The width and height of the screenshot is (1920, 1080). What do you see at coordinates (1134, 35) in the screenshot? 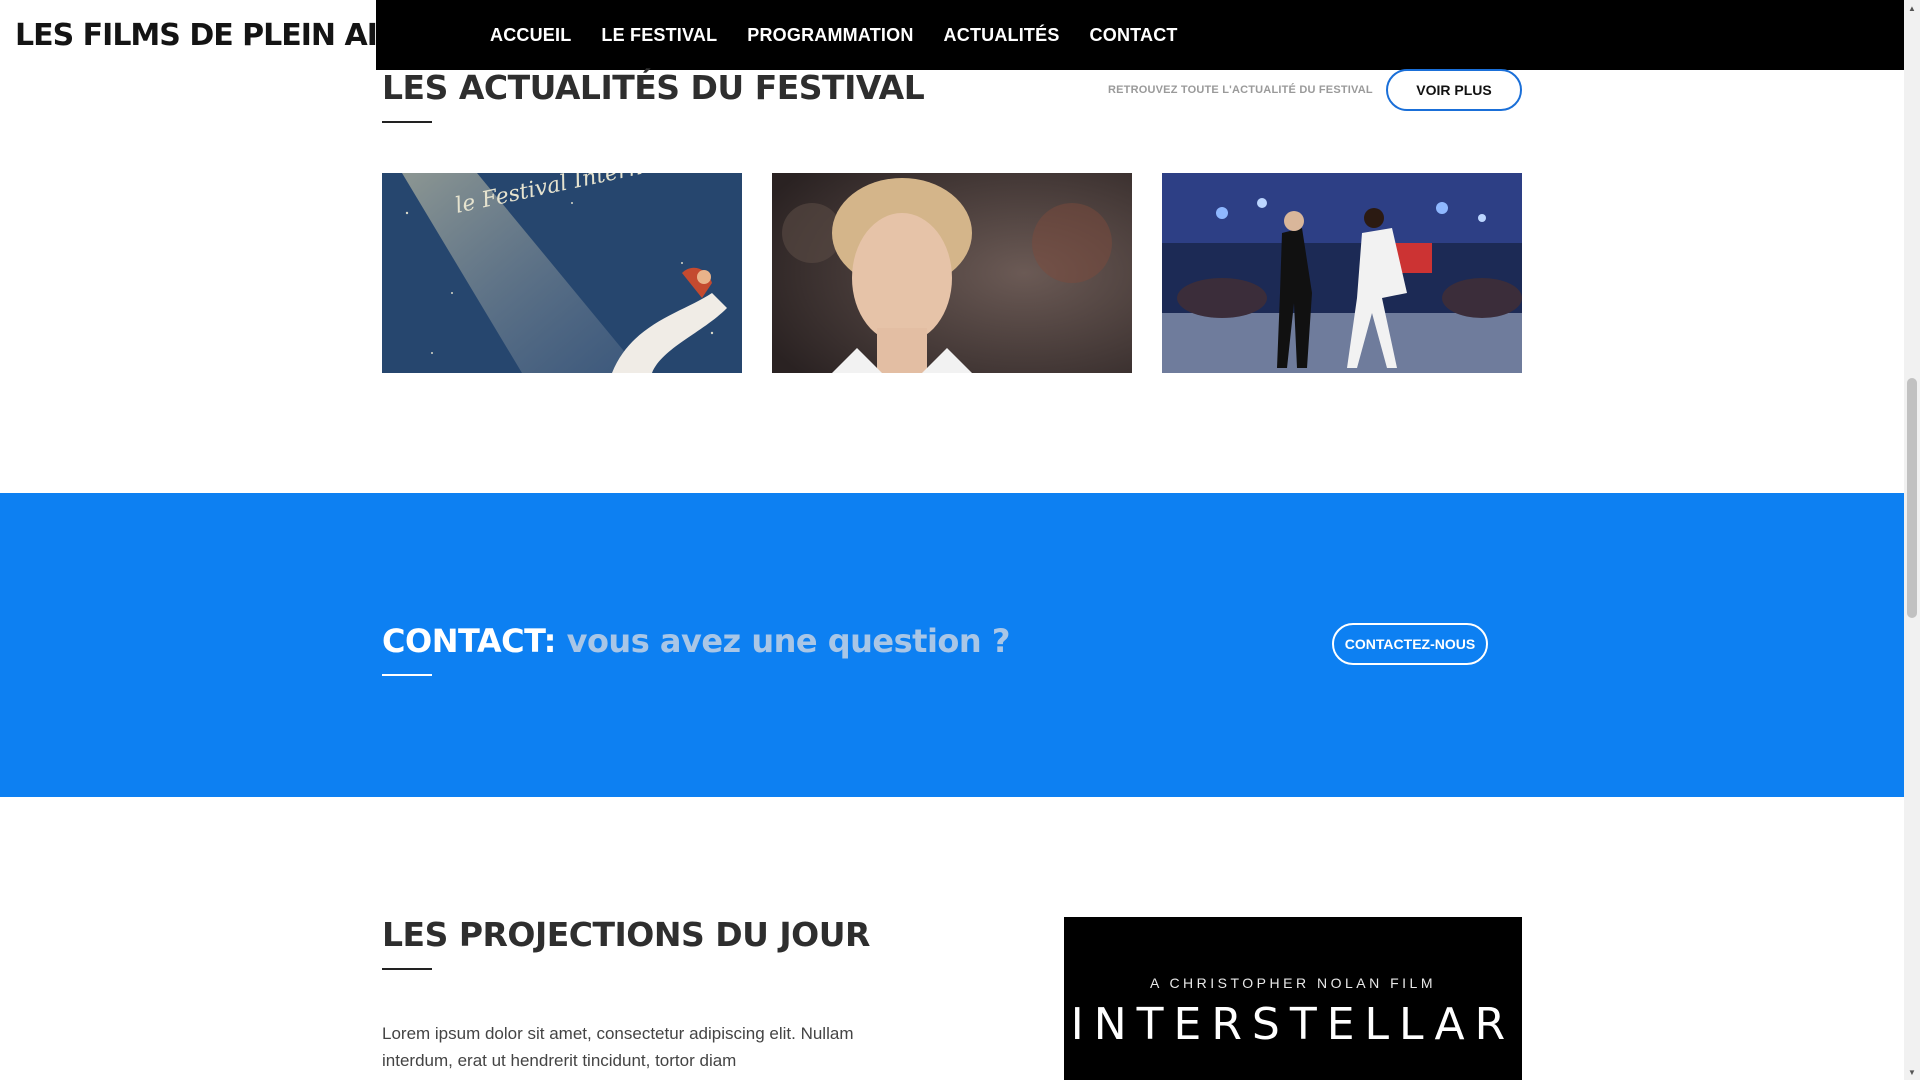
I see `nav-item-contact: CONTACT` at bounding box center [1134, 35].